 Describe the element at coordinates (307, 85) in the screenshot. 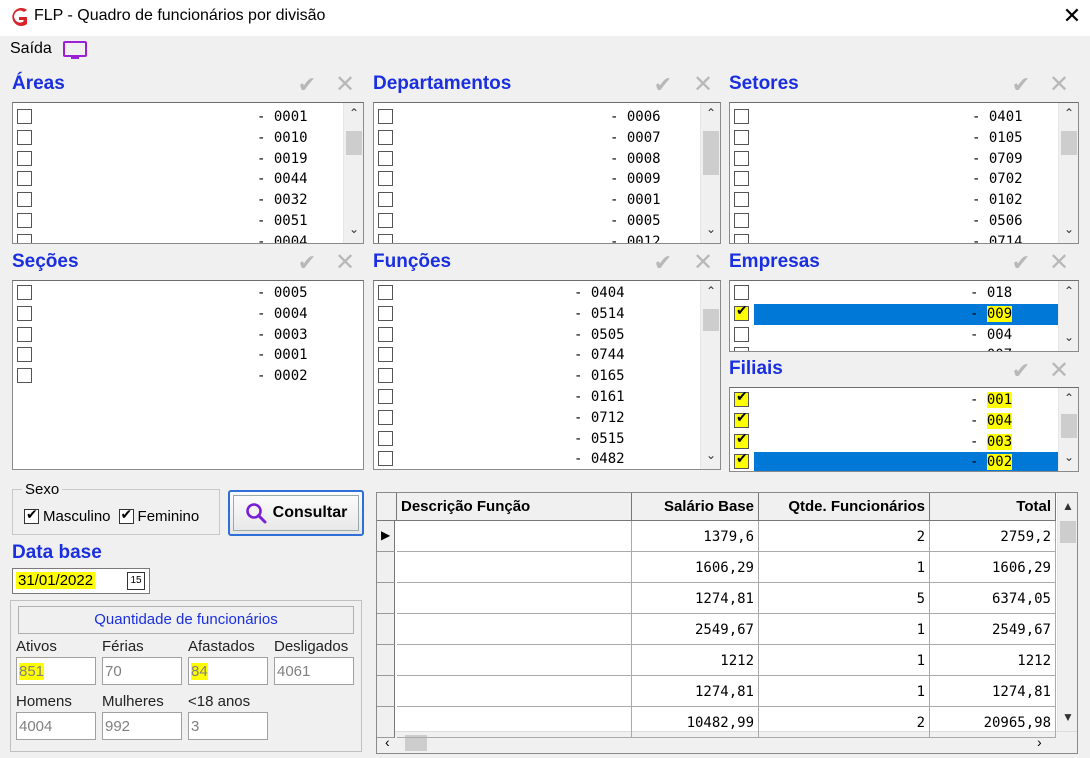

I see `areas-select-all-icon: ✔` at that location.